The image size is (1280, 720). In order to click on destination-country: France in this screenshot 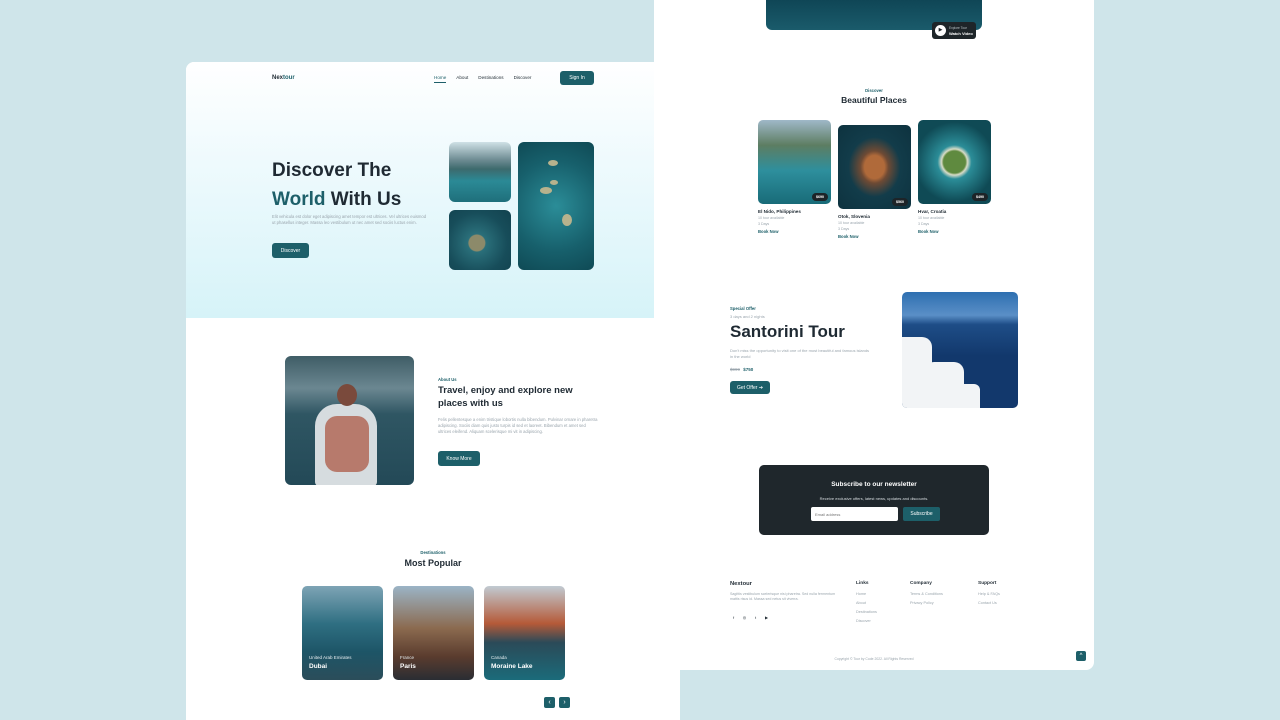, I will do `click(407, 657)`.